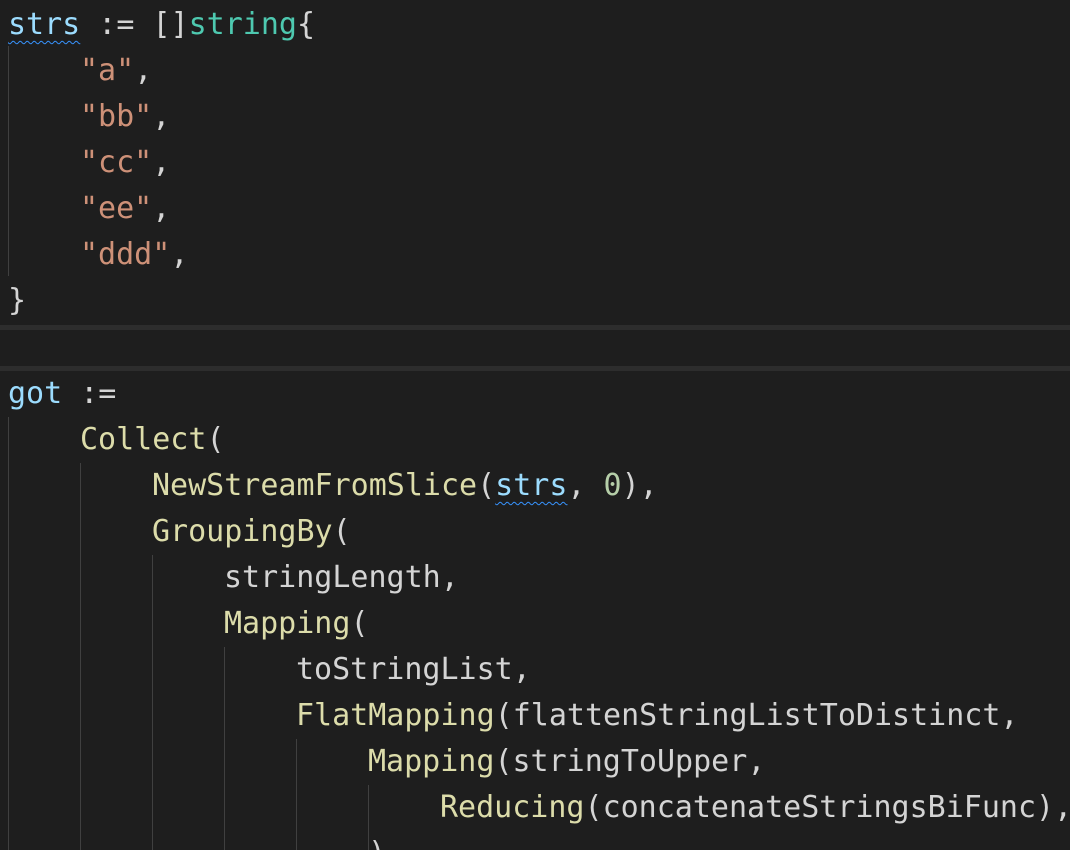 This screenshot has height=850, width=1070. Describe the element at coordinates (242, 531) in the screenshot. I see `function-grouping-by: GroupingBy` at that location.